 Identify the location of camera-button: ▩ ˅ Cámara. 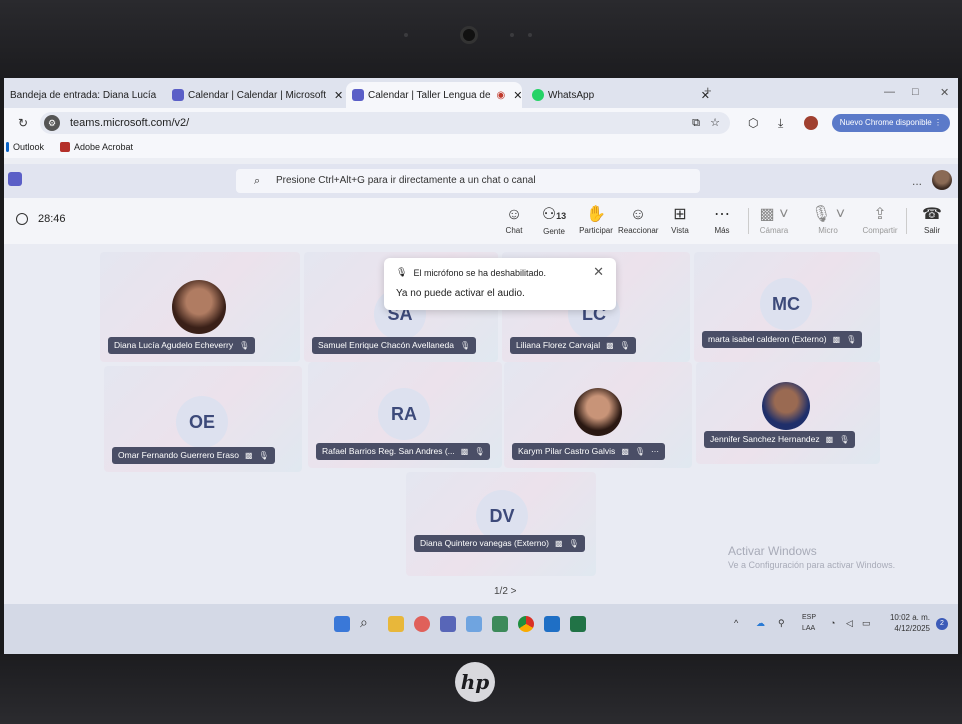
(774, 219).